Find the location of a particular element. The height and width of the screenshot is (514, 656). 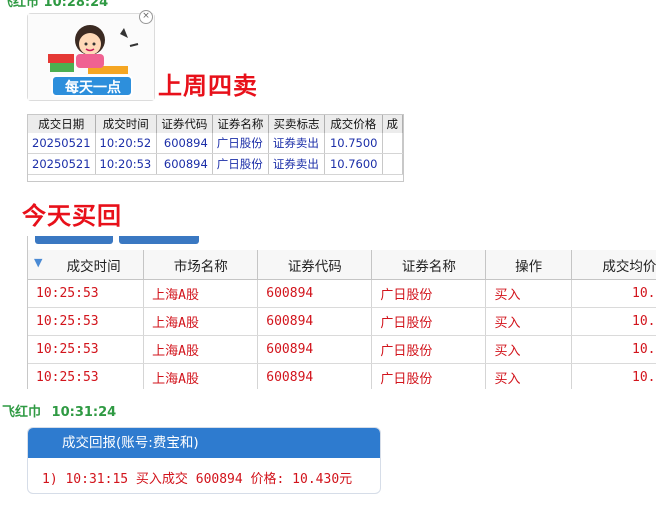

message-time: 10:31:24 is located at coordinates (84, 412).